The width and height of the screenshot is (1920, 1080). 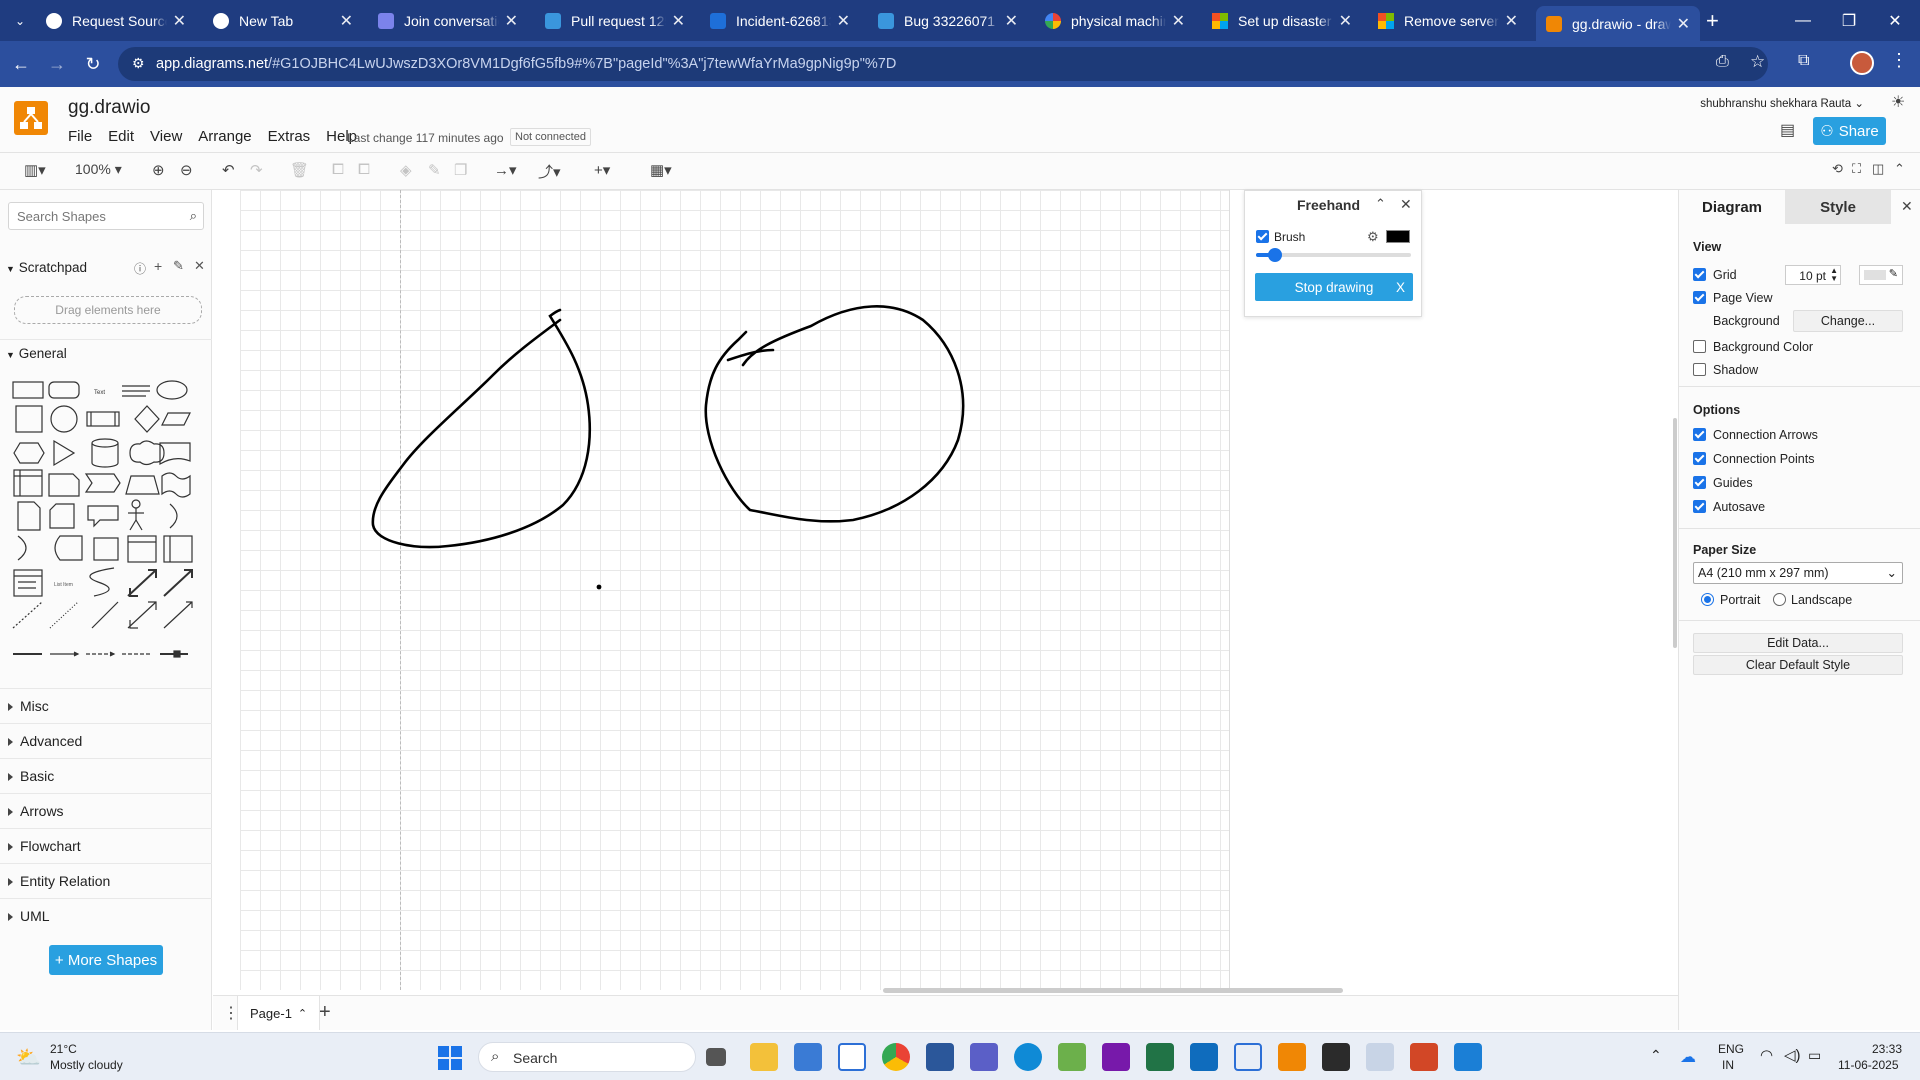 What do you see at coordinates (228, 170) in the screenshot?
I see `undo-icon: ↶` at bounding box center [228, 170].